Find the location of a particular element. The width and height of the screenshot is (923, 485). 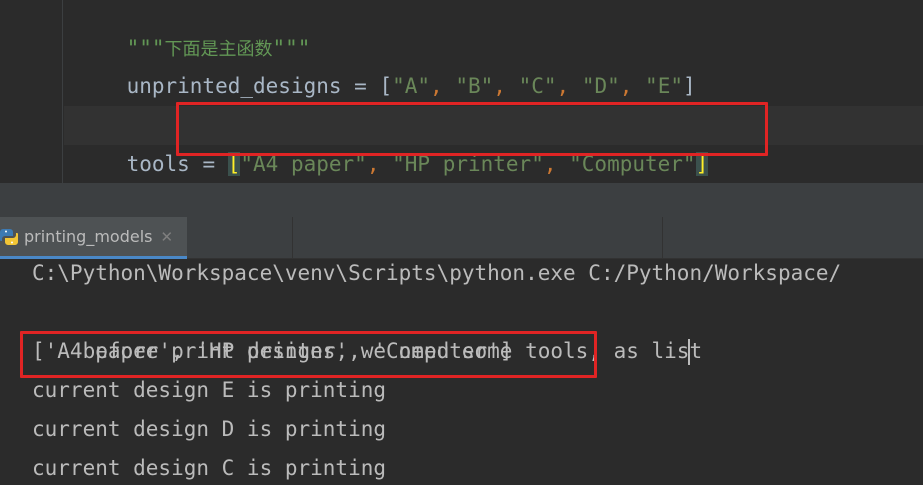

close-icon: ✕ is located at coordinates (167, 237).